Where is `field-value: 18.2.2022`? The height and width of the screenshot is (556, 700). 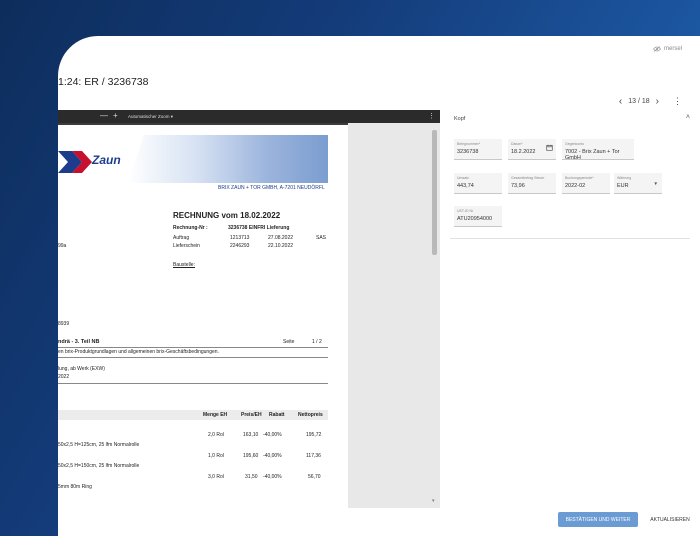 field-value: 18.2.2022 is located at coordinates (523, 152).